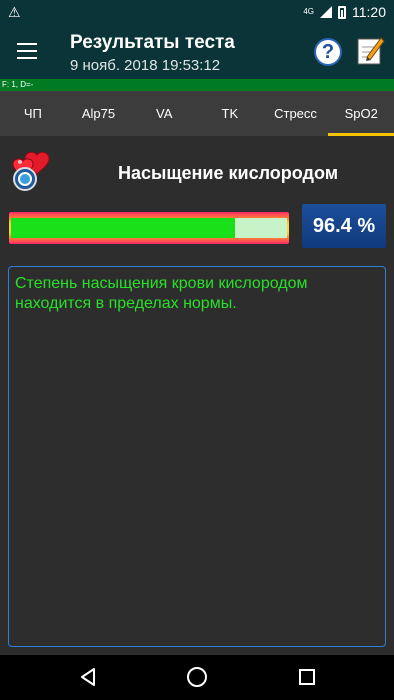 The width and height of the screenshot is (394, 700). Describe the element at coordinates (152, 42) in the screenshot. I see `page-title: Результаты теста` at that location.